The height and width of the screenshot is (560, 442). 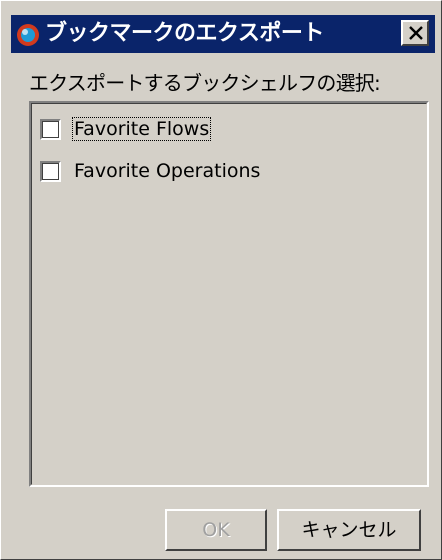 What do you see at coordinates (216, 530) in the screenshot?
I see `ok-button: OK` at bounding box center [216, 530].